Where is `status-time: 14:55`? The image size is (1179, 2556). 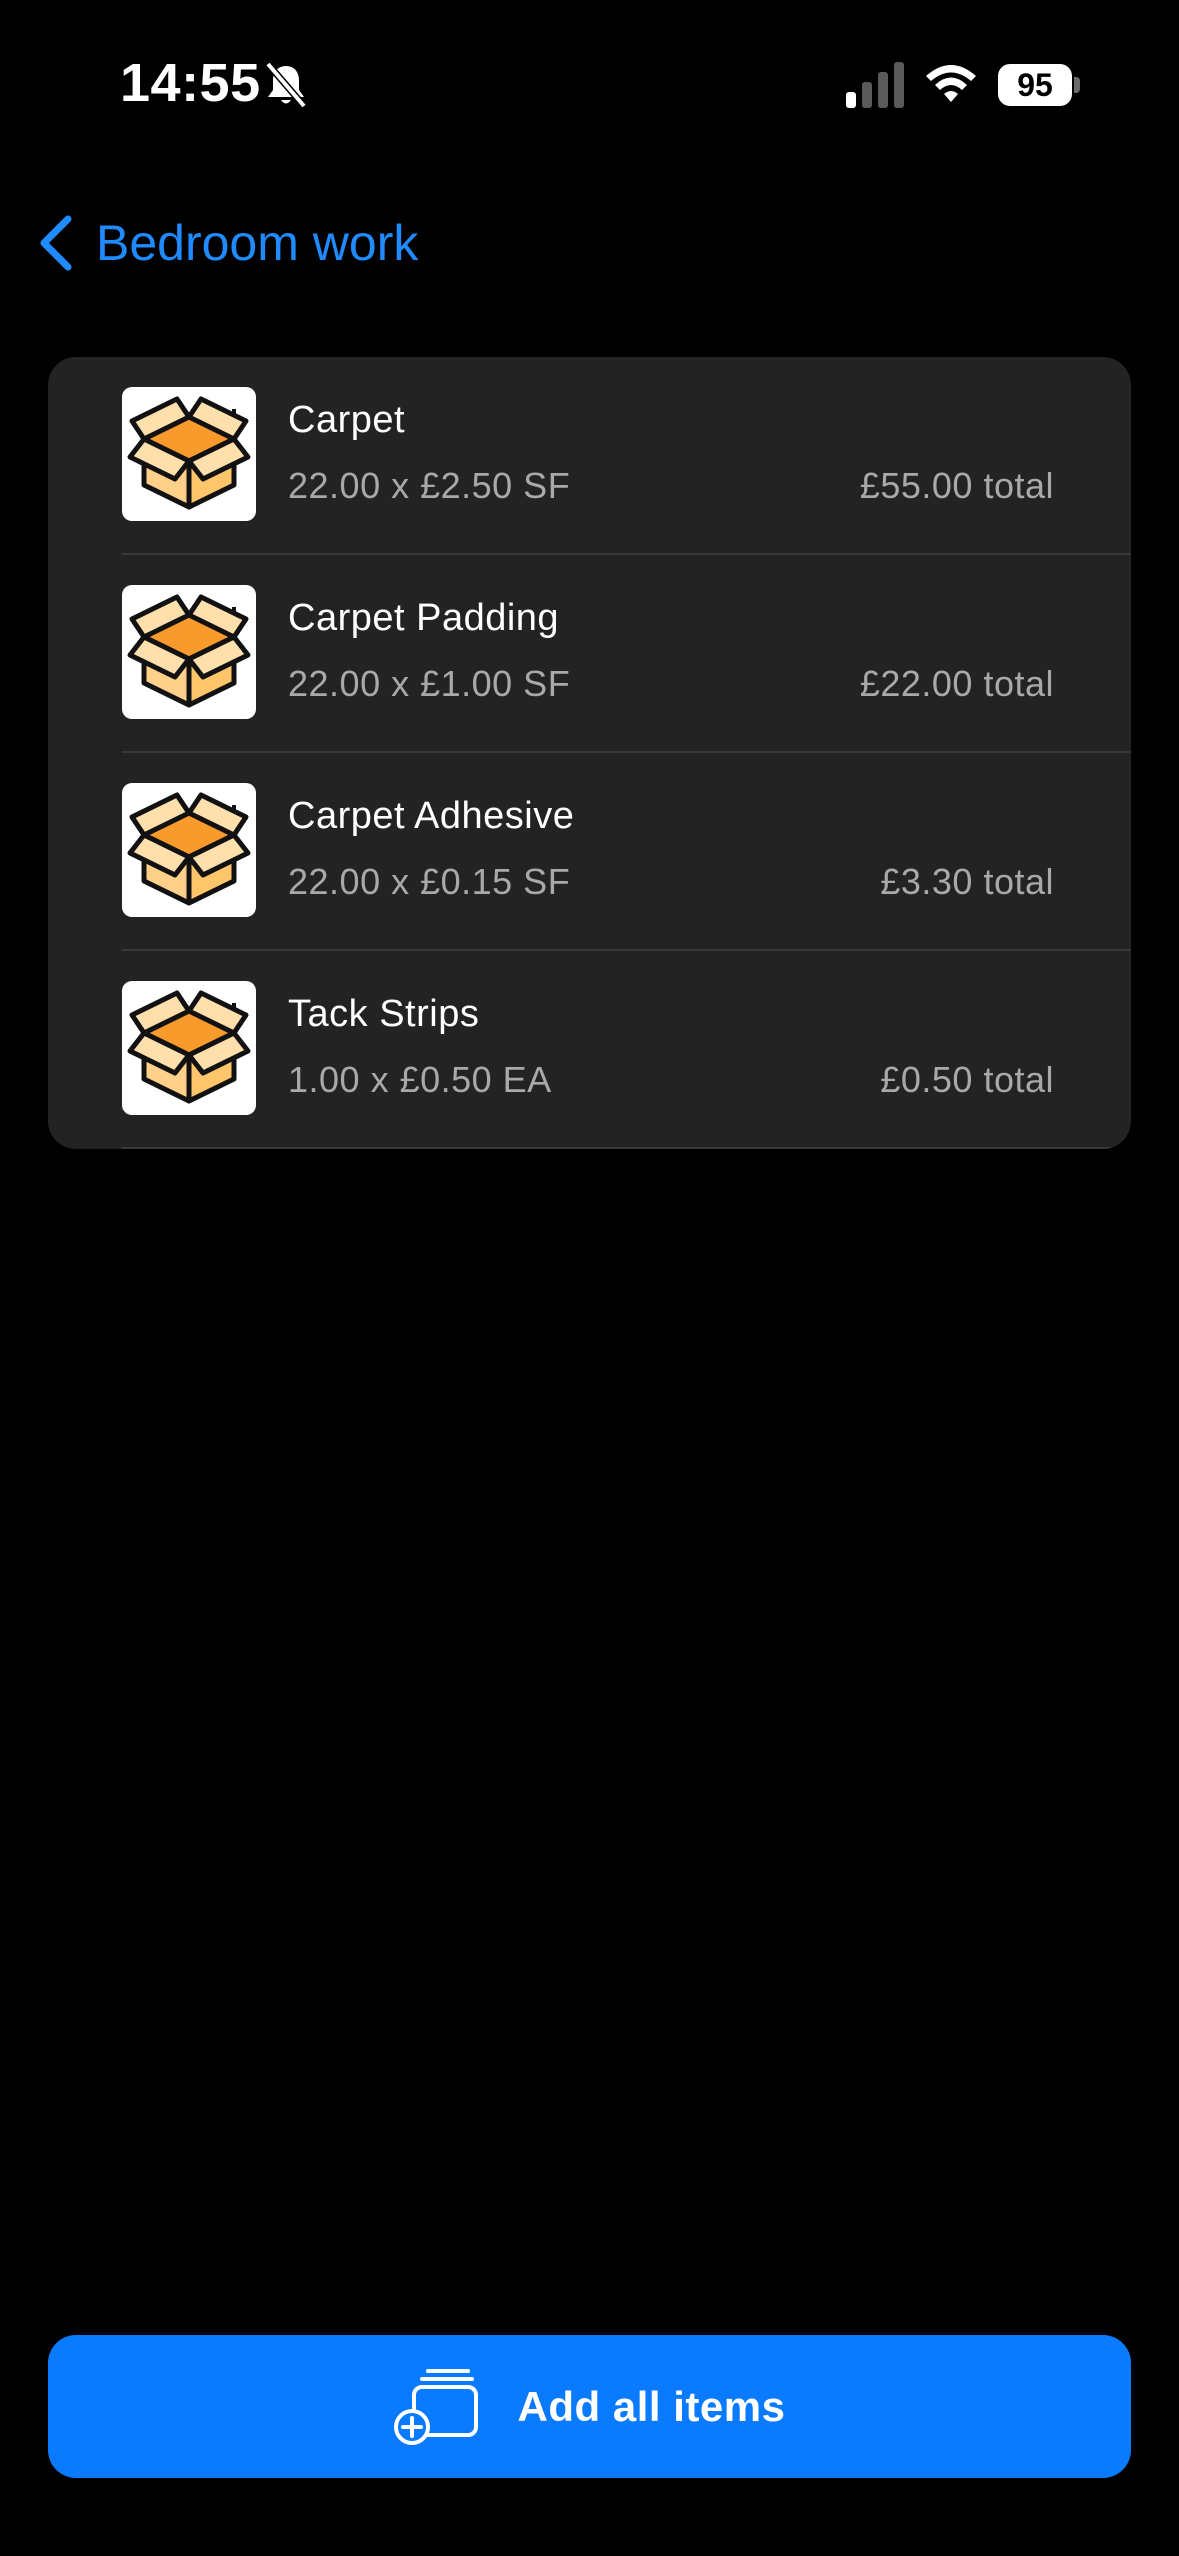 status-time: 14:55 is located at coordinates (190, 83).